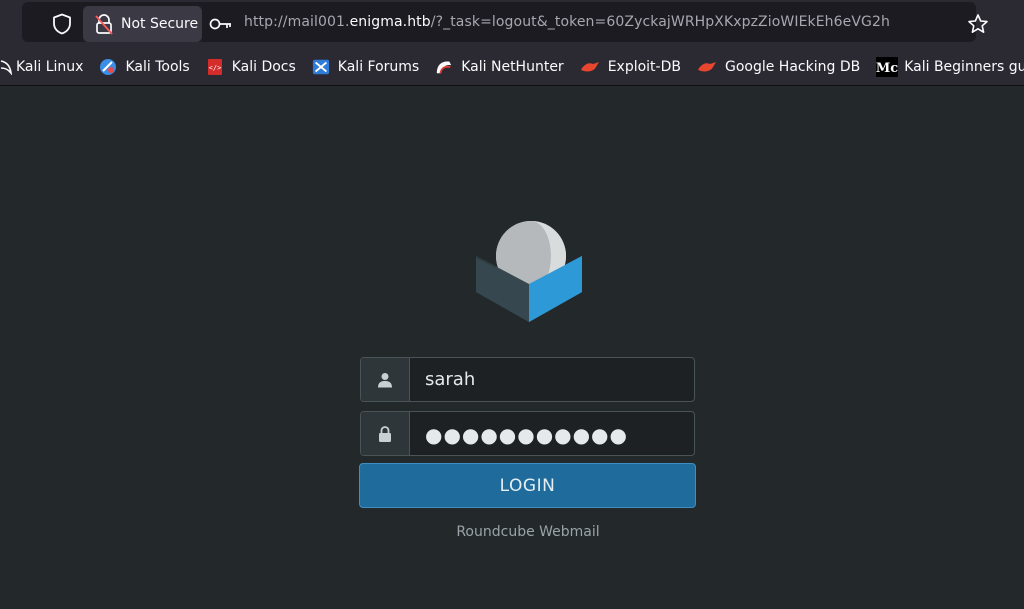 The height and width of the screenshot is (609, 1024). Describe the element at coordinates (978, 24) in the screenshot. I see `bookmark-star-icon` at that location.